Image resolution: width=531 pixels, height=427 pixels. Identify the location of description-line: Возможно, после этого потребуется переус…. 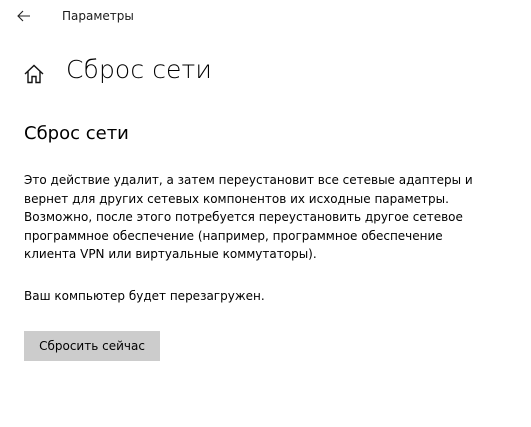
(243, 217).